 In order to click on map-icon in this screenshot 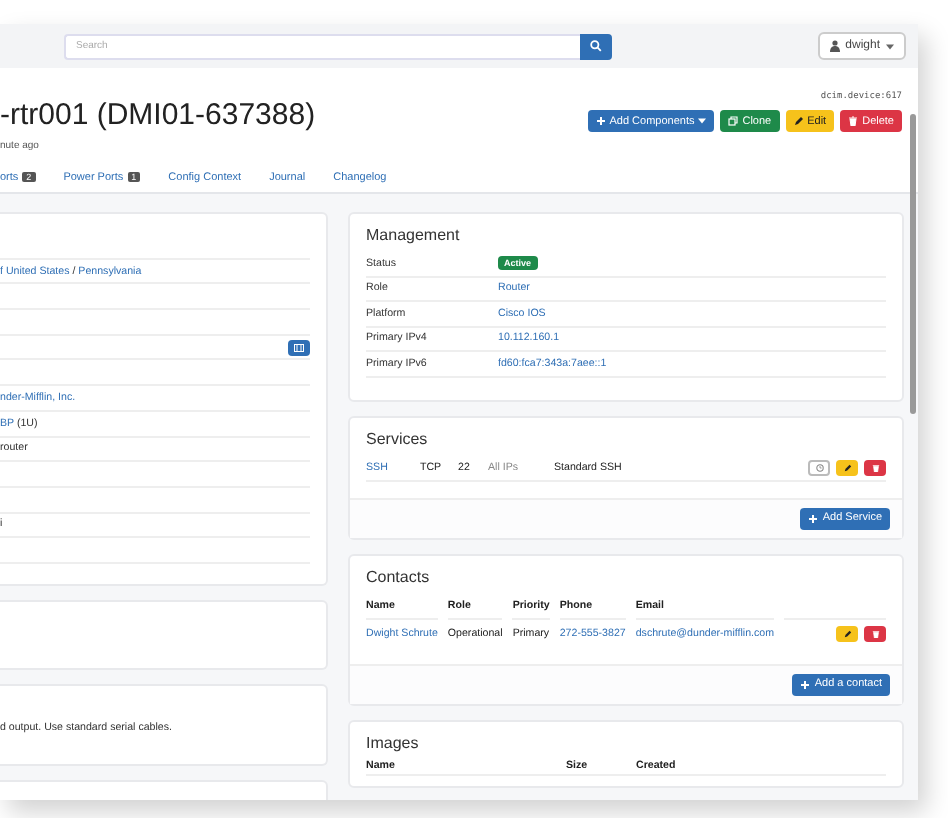, I will do `click(299, 347)`.